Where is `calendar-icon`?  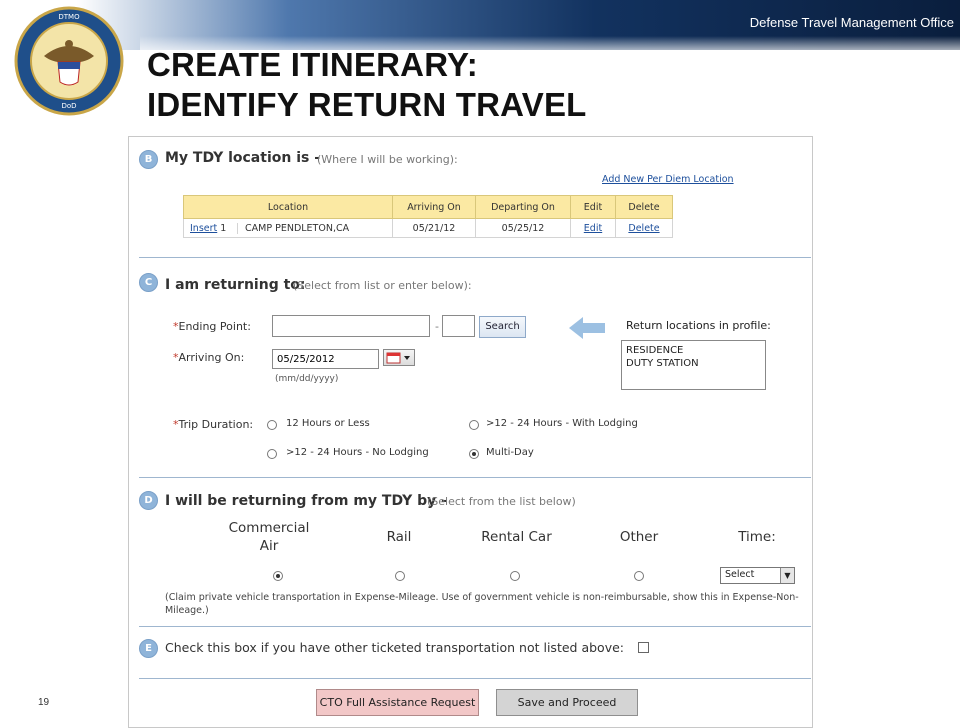
calendar-icon is located at coordinates (398, 358).